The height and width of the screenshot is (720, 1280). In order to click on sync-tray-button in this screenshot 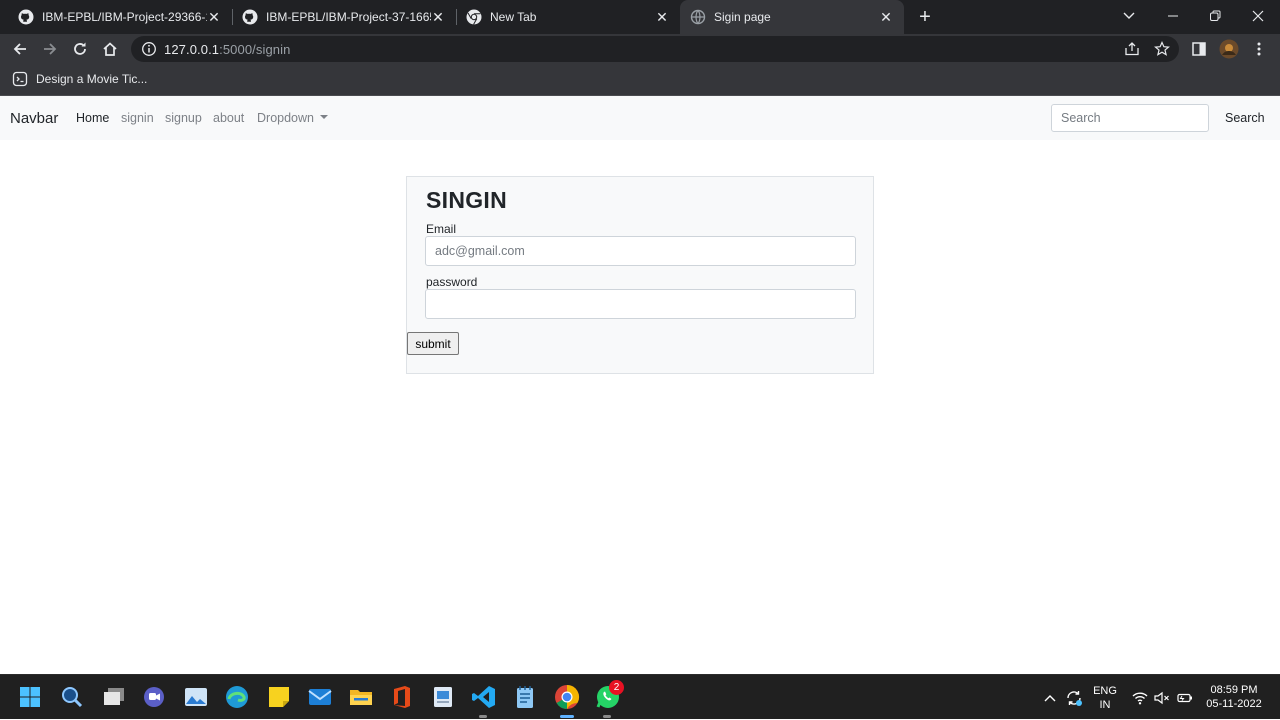, I will do `click(1074, 697)`.